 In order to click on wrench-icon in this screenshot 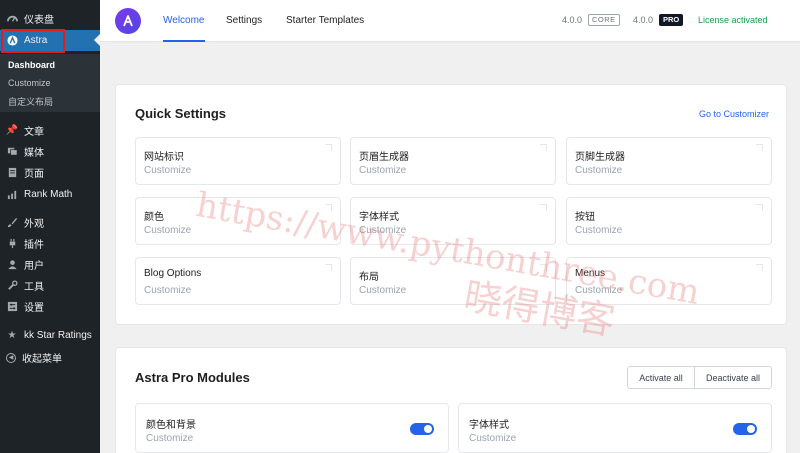, I will do `click(12, 286)`.